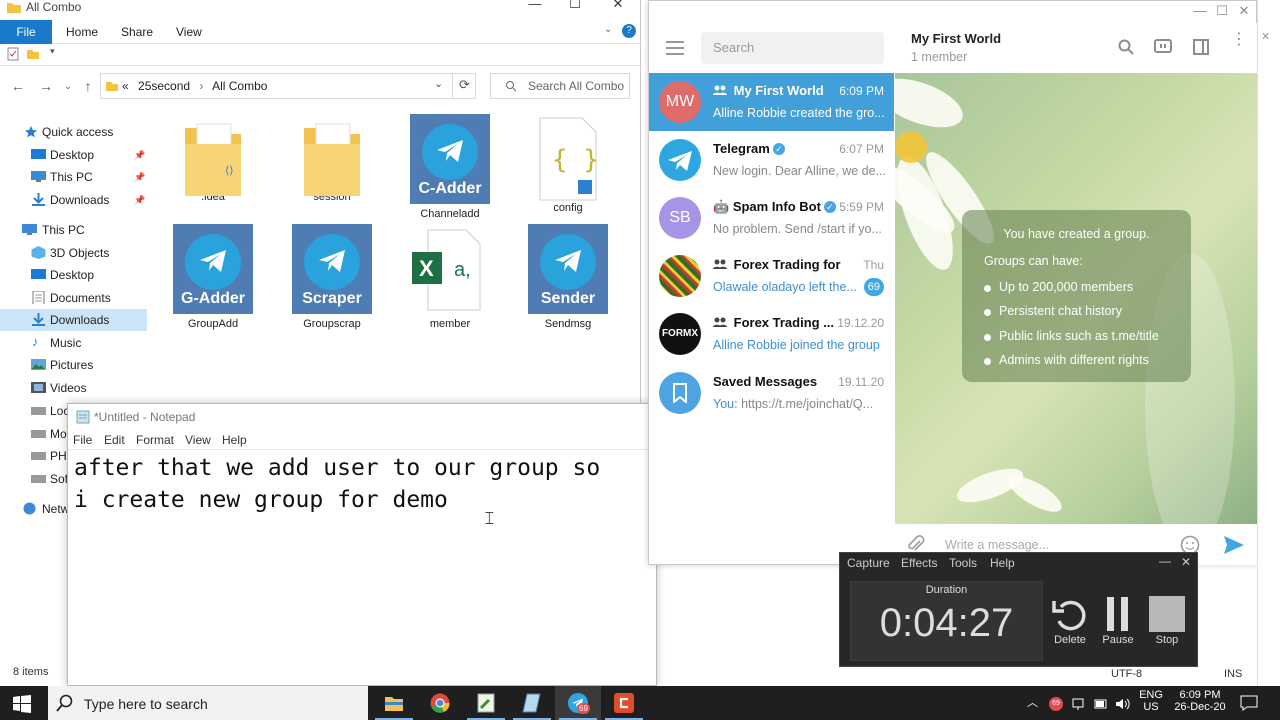  I want to click on up-icon: ↑, so click(88, 86).